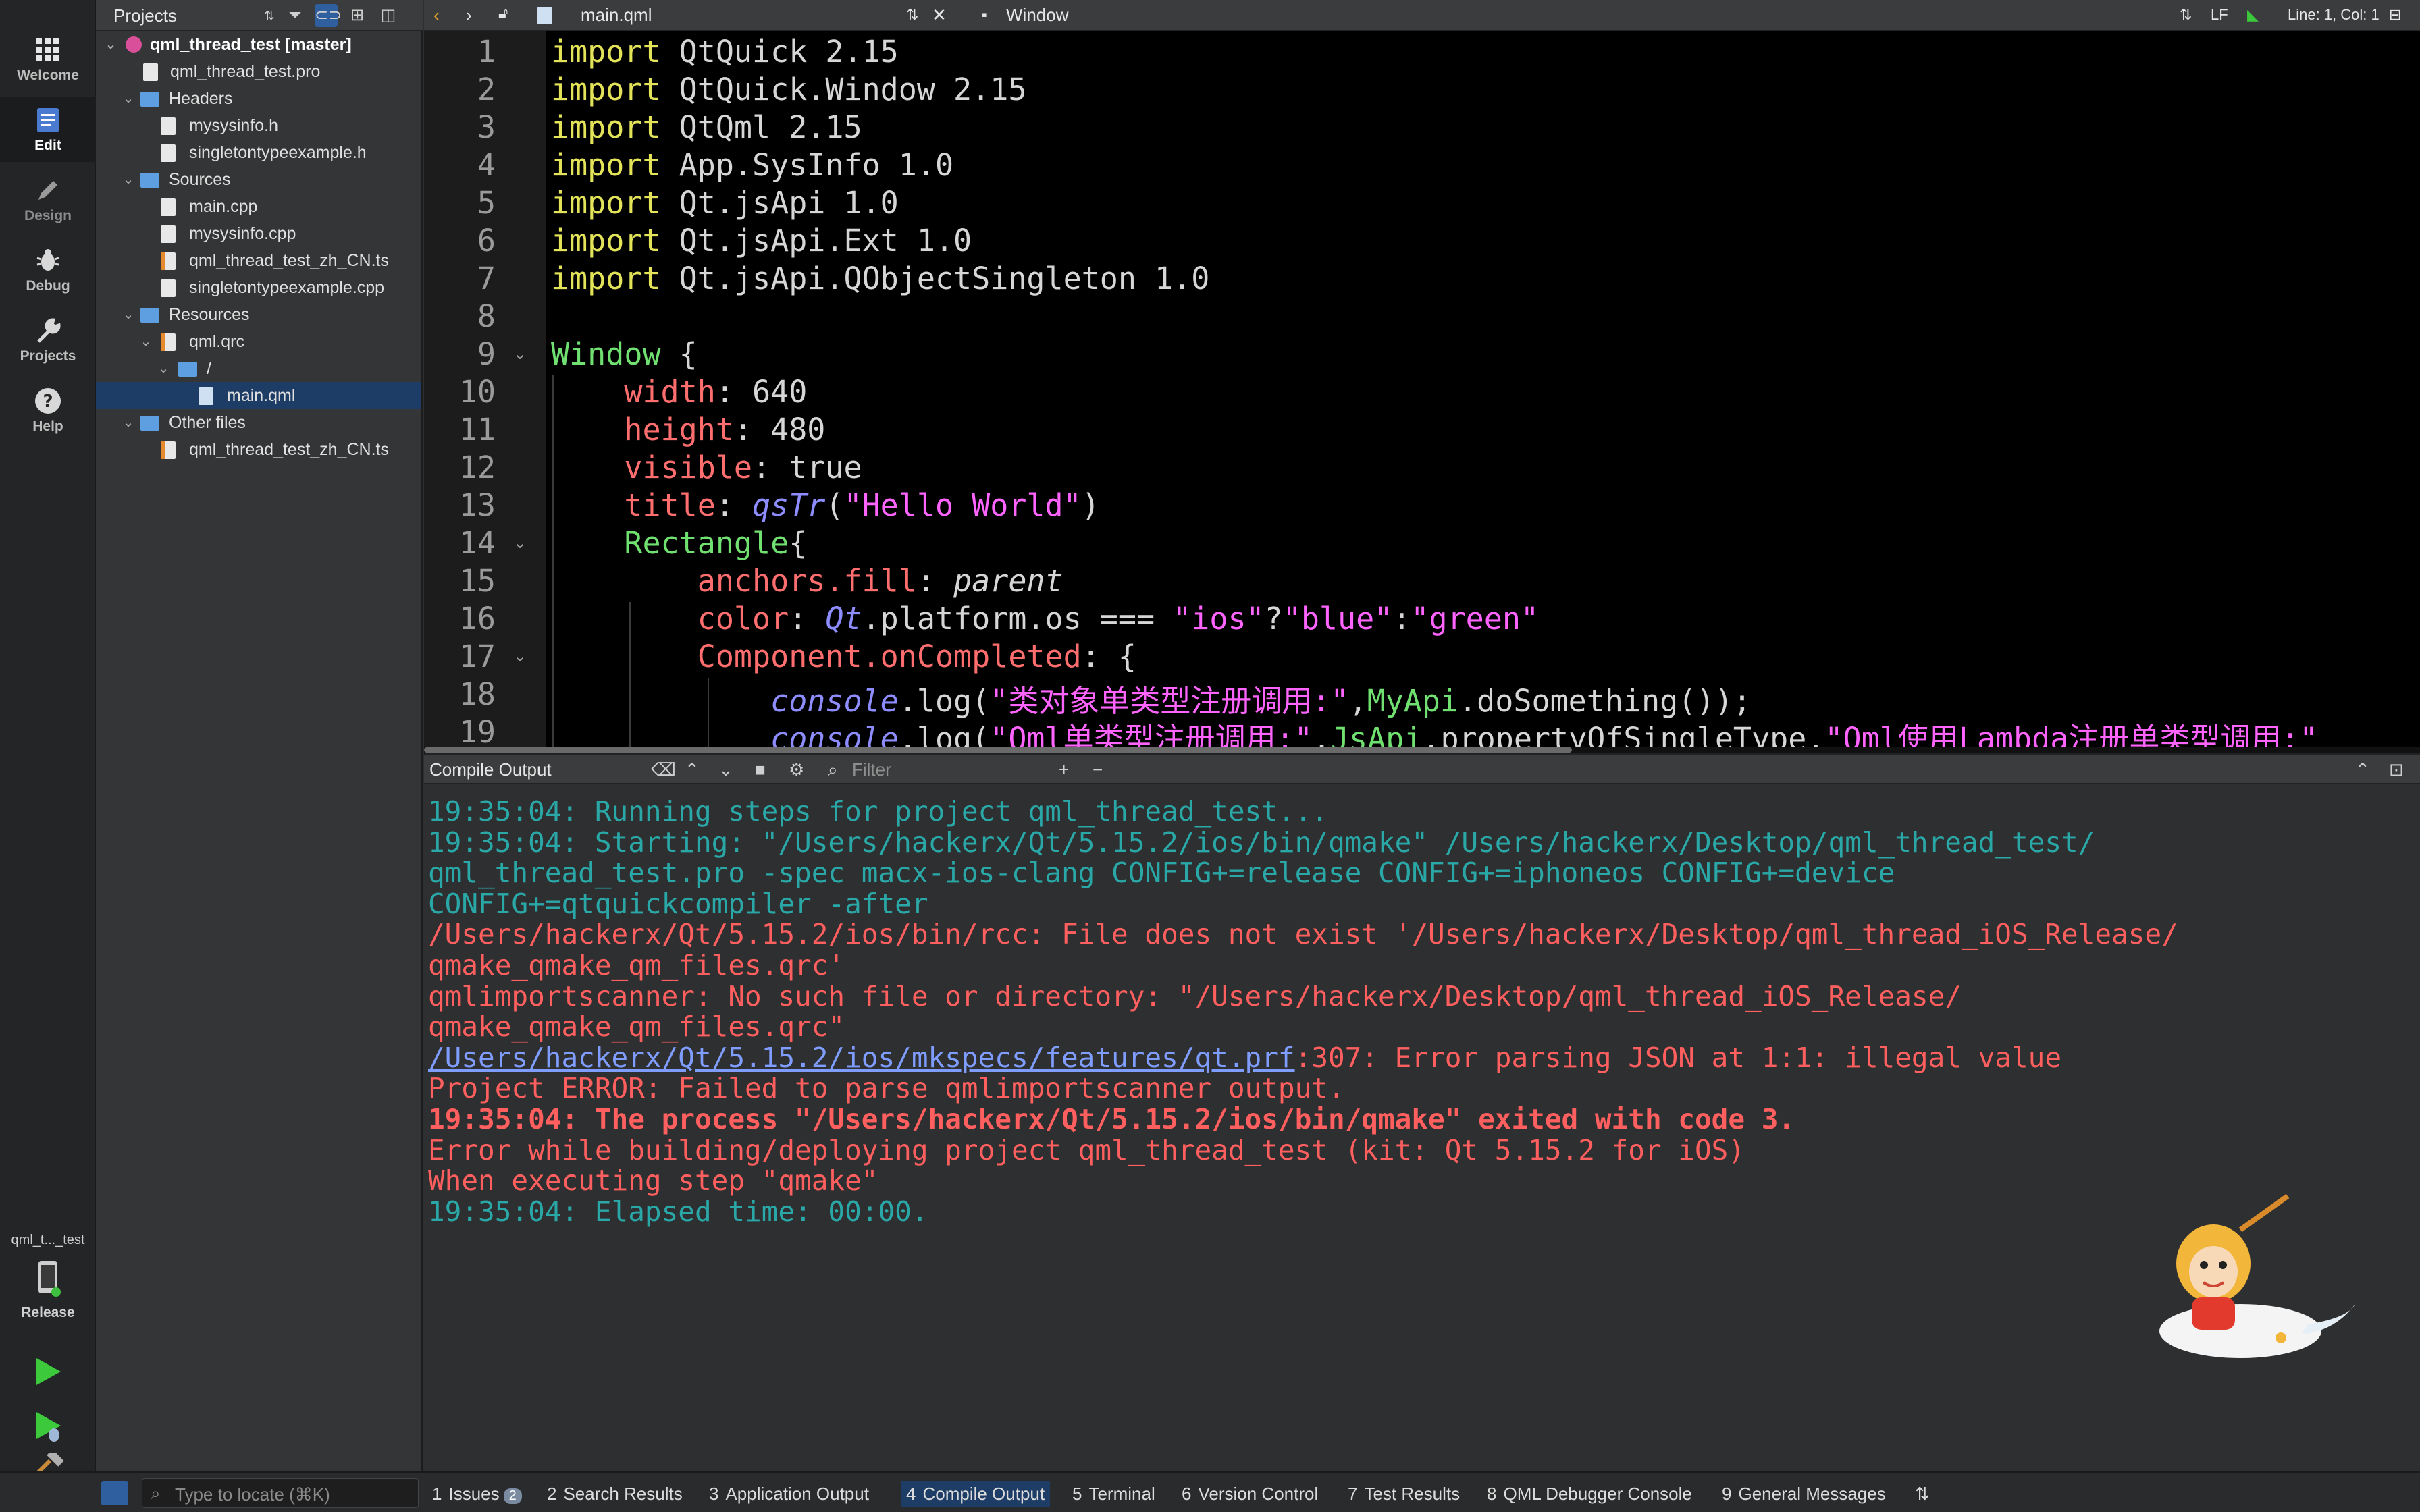 The width and height of the screenshot is (2420, 1512). What do you see at coordinates (258, 314) in the screenshot?
I see `tree-item-folder: ⌄ Resources` at bounding box center [258, 314].